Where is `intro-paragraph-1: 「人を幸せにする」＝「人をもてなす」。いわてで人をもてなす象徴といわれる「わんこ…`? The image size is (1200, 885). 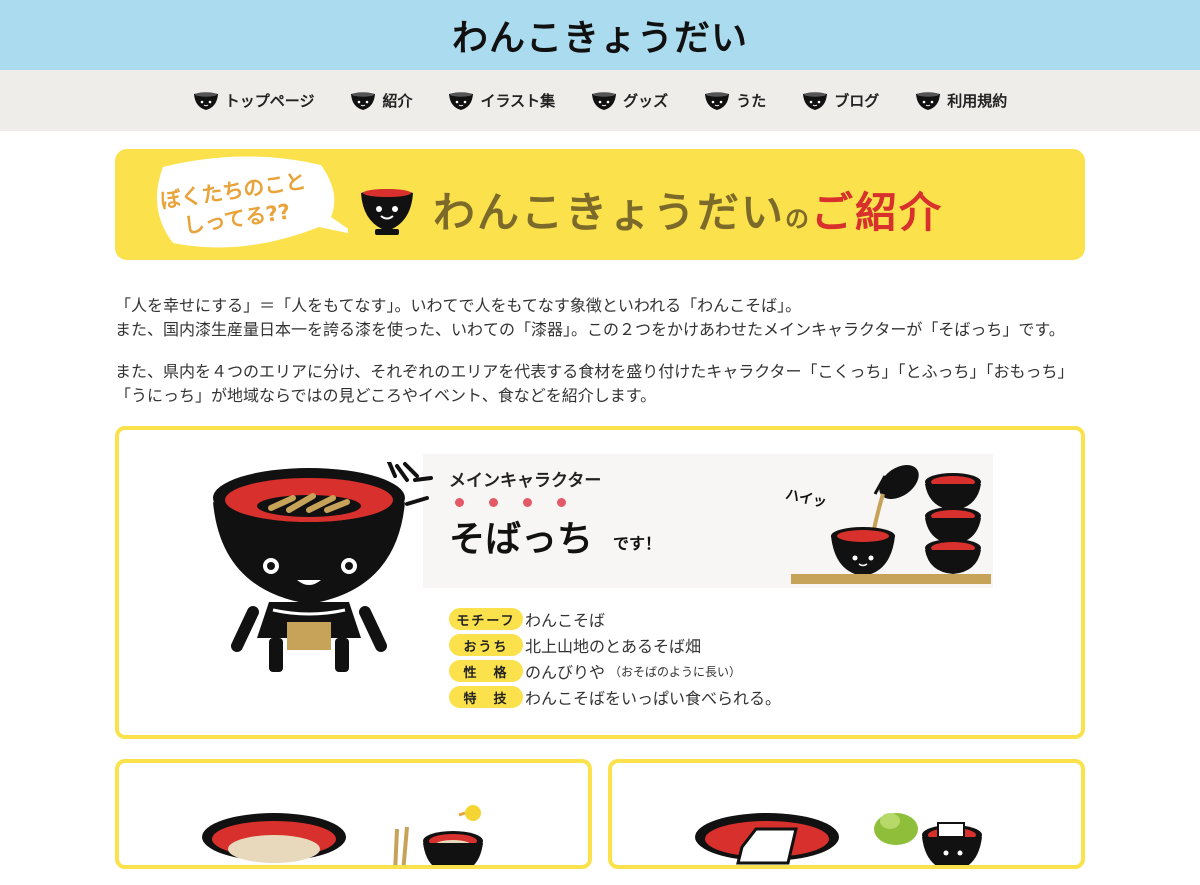 intro-paragraph-1: 「人を幸せにする」＝「人をもてなす」。いわてで人をもてなす象徴といわれる「わんこ… is located at coordinates (590, 317).